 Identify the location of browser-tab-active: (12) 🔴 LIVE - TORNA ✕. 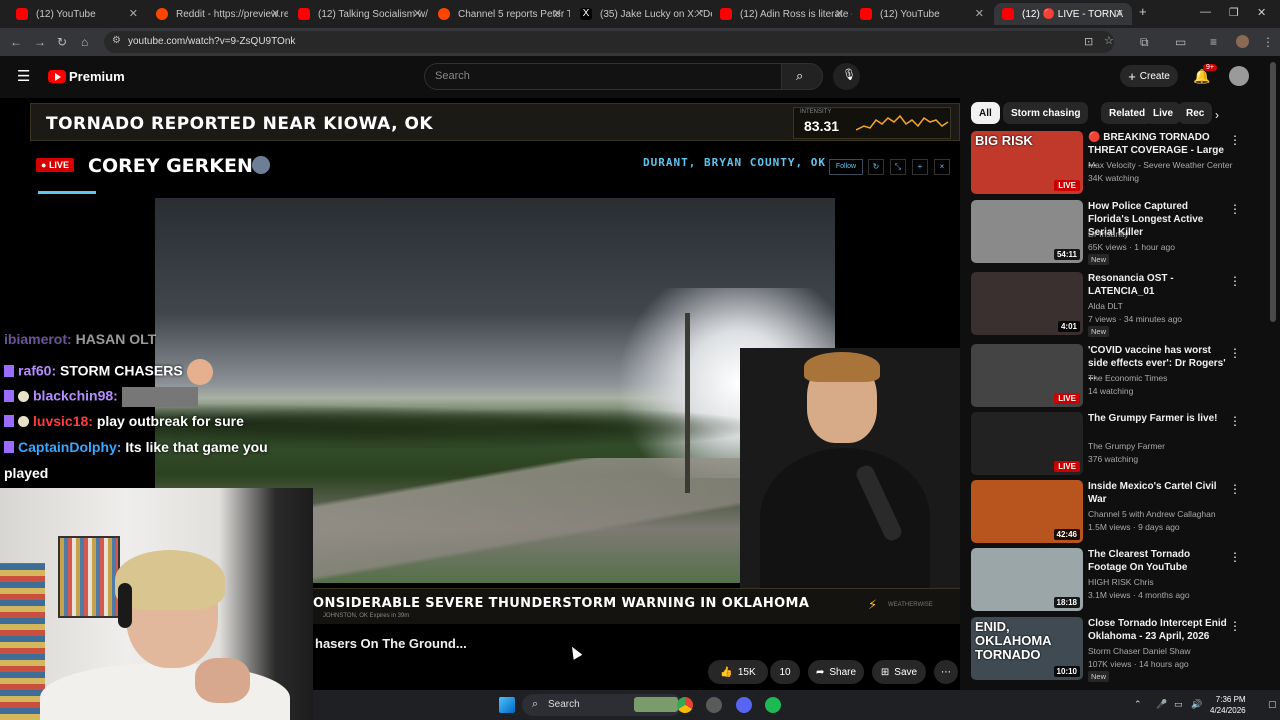
(1063, 14).